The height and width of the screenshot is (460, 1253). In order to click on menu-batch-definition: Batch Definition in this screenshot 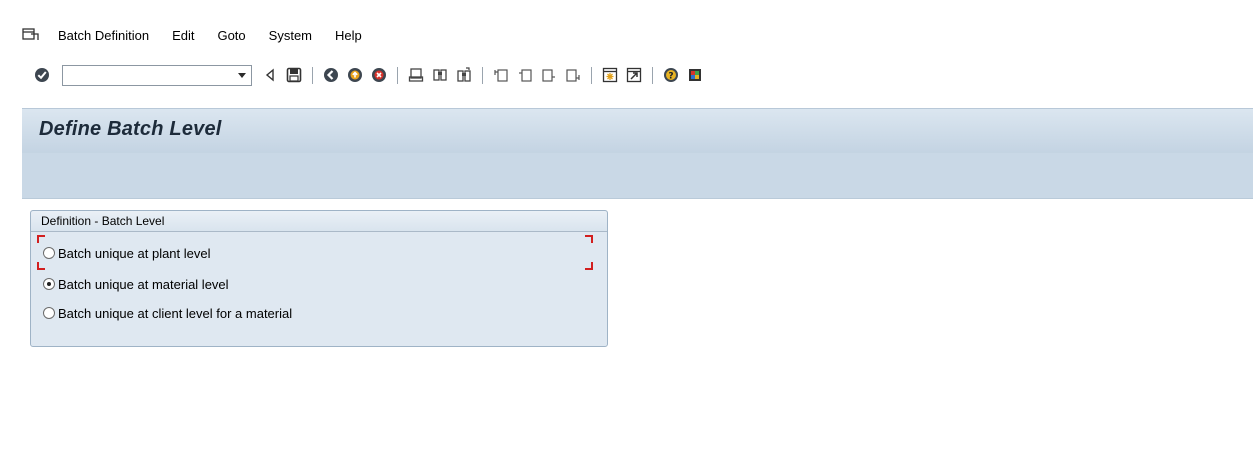, I will do `click(103, 35)`.